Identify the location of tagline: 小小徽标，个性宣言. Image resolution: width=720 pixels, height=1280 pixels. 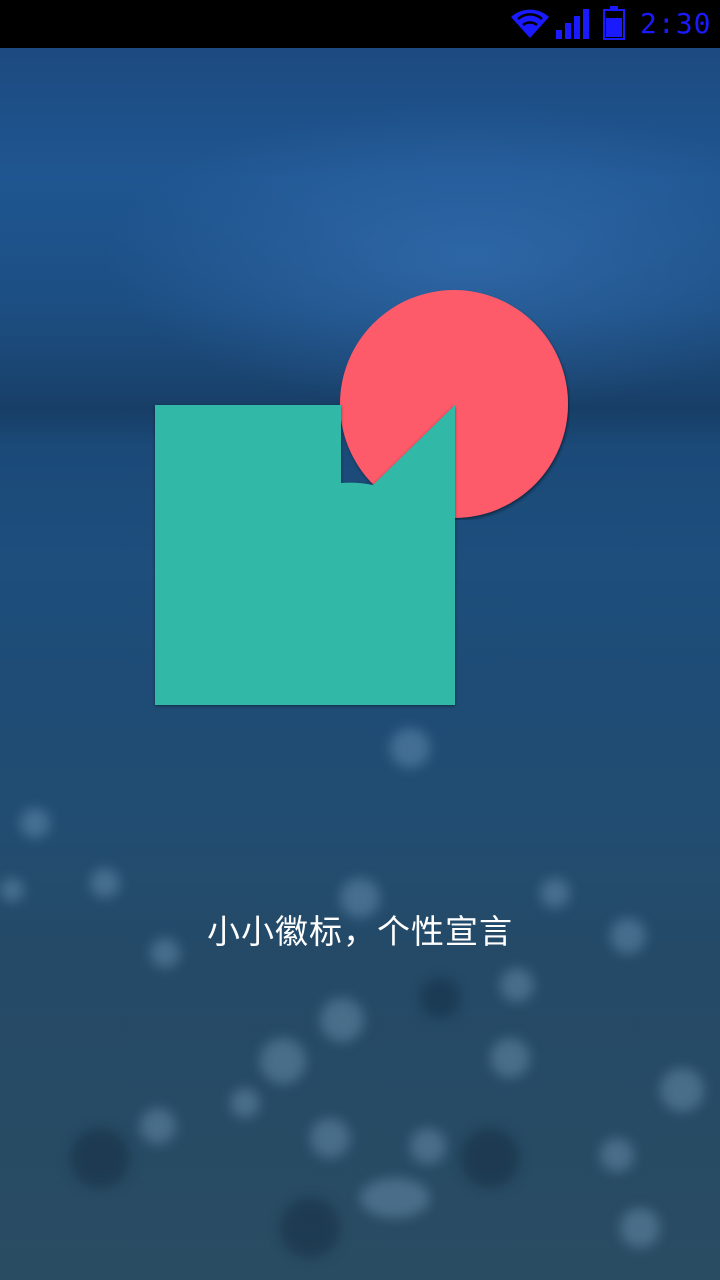
(360, 931).